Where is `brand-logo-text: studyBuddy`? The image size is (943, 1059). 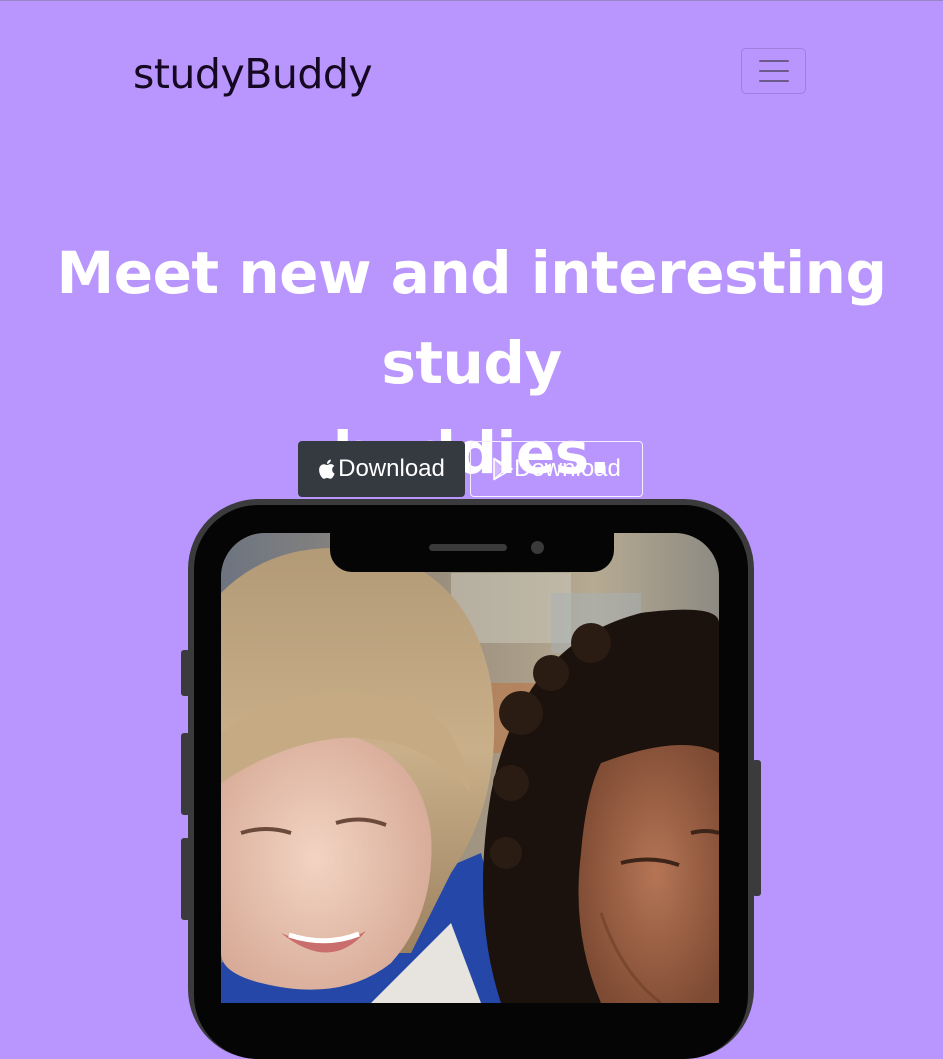 brand-logo-text: studyBuddy is located at coordinates (253, 74).